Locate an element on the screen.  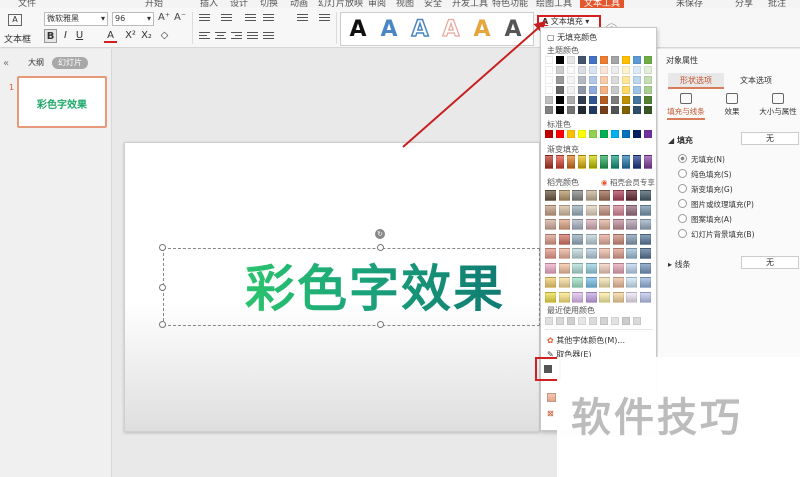
italic-button: I is located at coordinates (65, 36).